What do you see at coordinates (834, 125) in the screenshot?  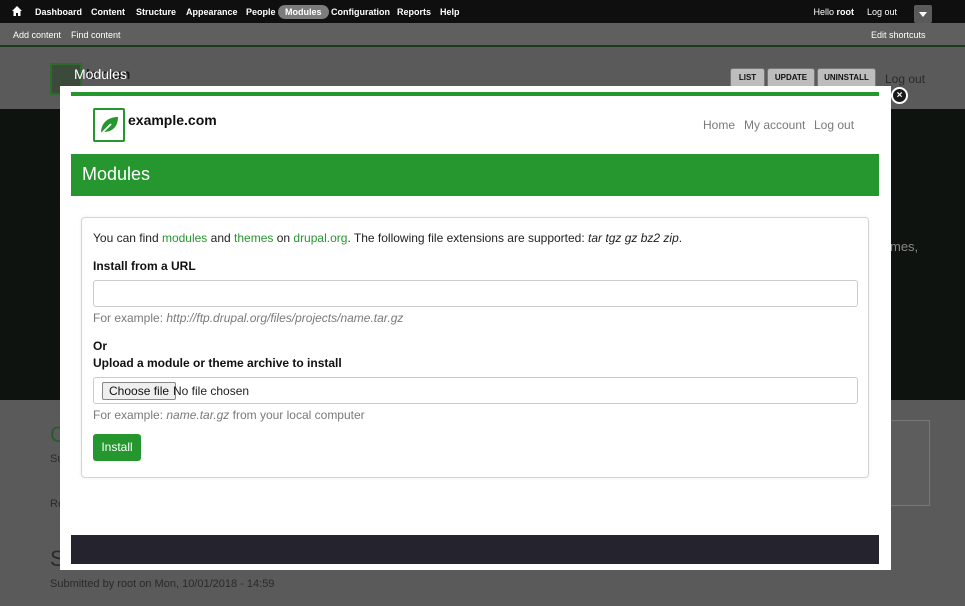 I see `nav-logout-link: Log out` at bounding box center [834, 125].